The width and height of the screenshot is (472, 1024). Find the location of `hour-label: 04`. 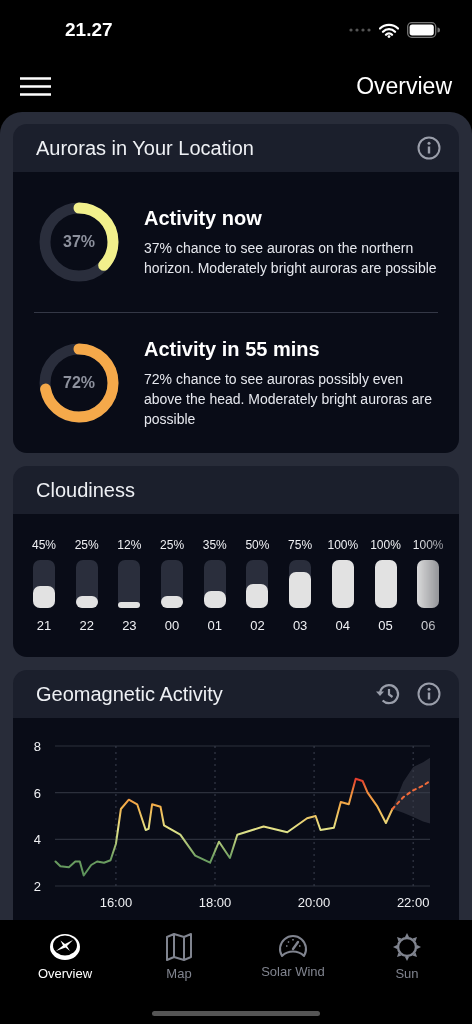

hour-label: 04 is located at coordinates (343, 625).